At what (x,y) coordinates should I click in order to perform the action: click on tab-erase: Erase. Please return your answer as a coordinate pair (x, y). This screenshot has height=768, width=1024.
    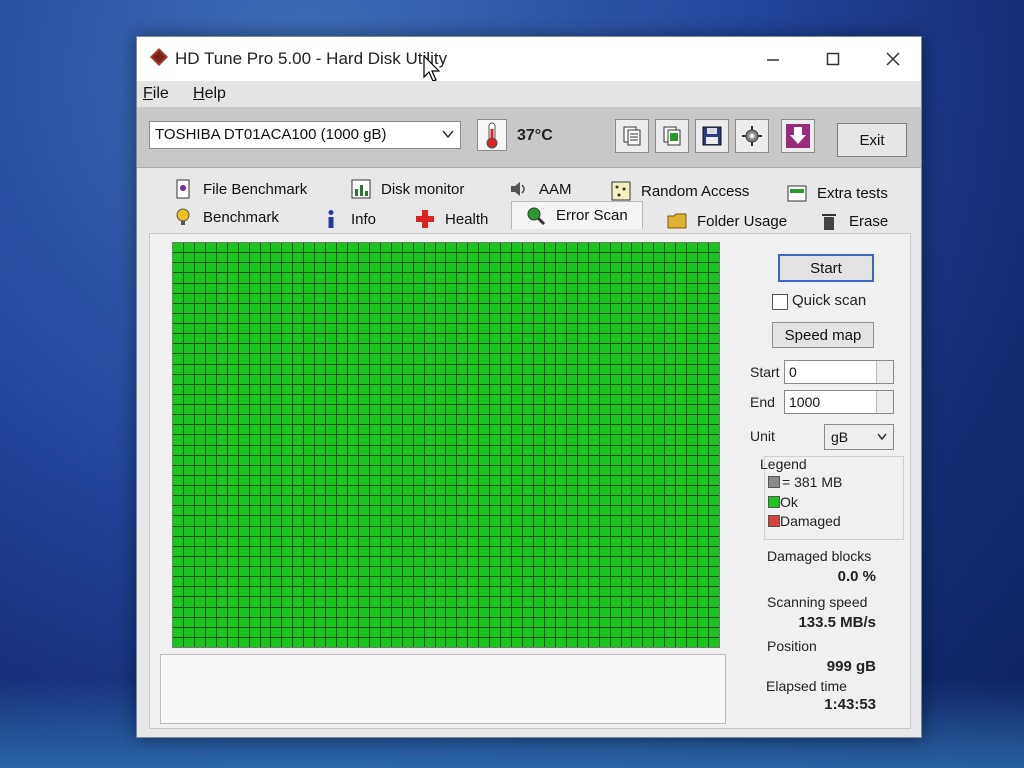
    Looking at the image, I should click on (853, 221).